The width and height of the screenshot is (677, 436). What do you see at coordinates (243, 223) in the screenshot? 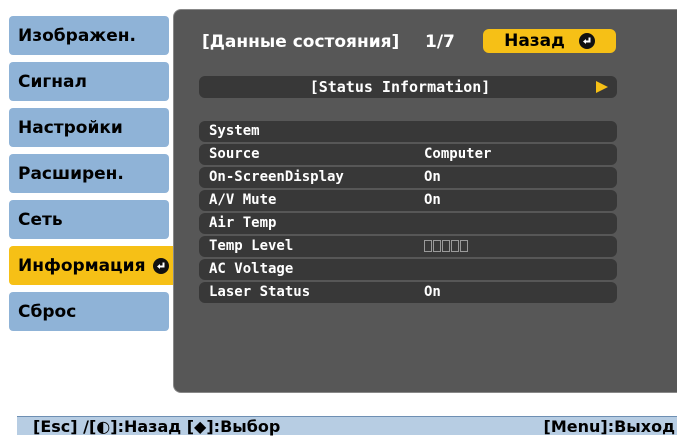
I see `row-label: Air Temp` at bounding box center [243, 223].